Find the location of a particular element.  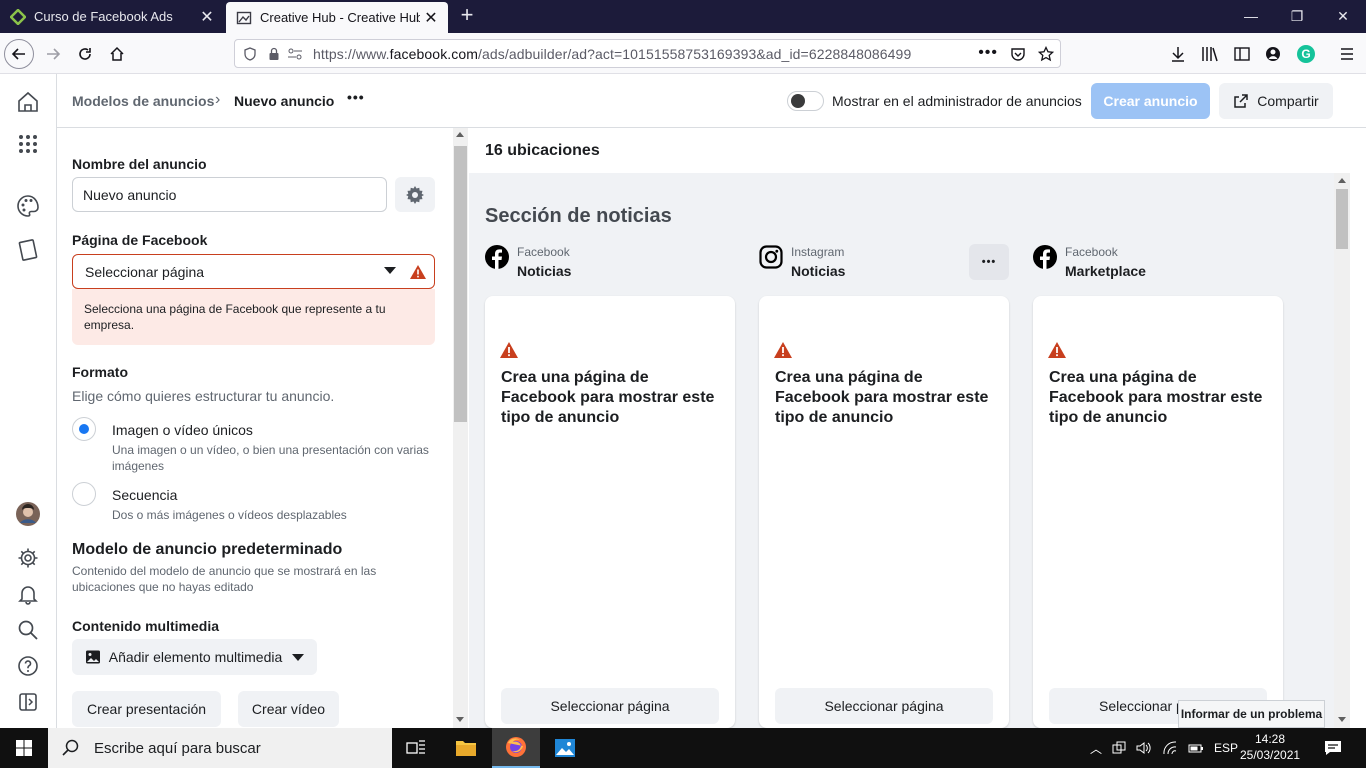

taskbar-search-box: Escribe aquí para buscar is located at coordinates (220, 748).